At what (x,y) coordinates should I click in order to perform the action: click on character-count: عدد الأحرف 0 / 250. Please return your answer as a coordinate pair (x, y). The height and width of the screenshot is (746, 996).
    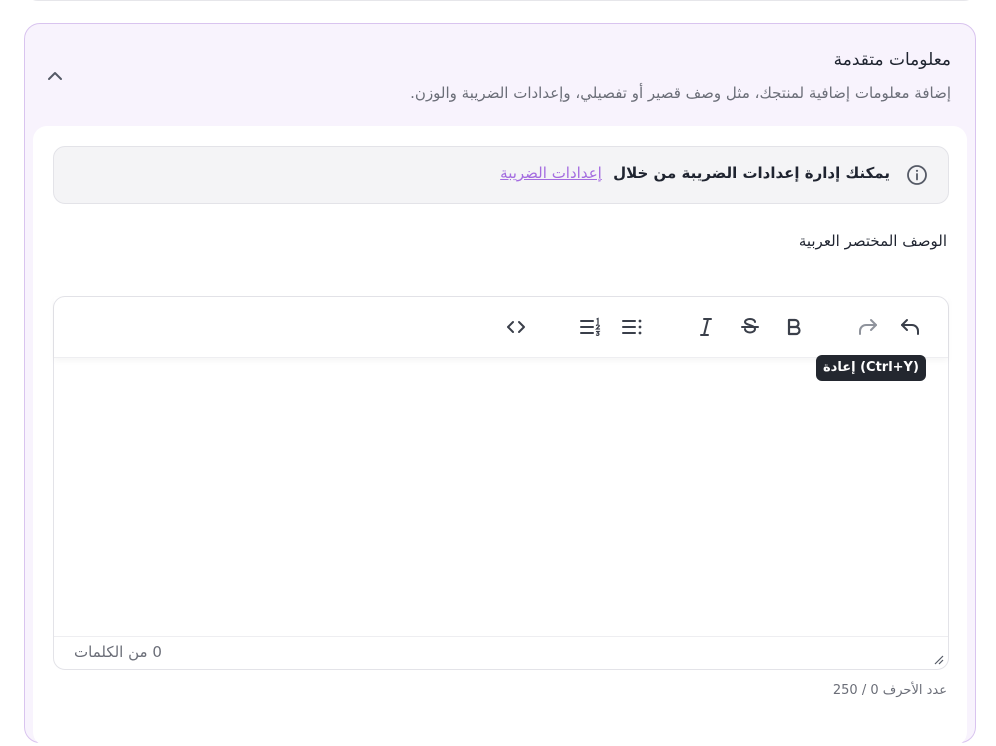
    Looking at the image, I should click on (889, 690).